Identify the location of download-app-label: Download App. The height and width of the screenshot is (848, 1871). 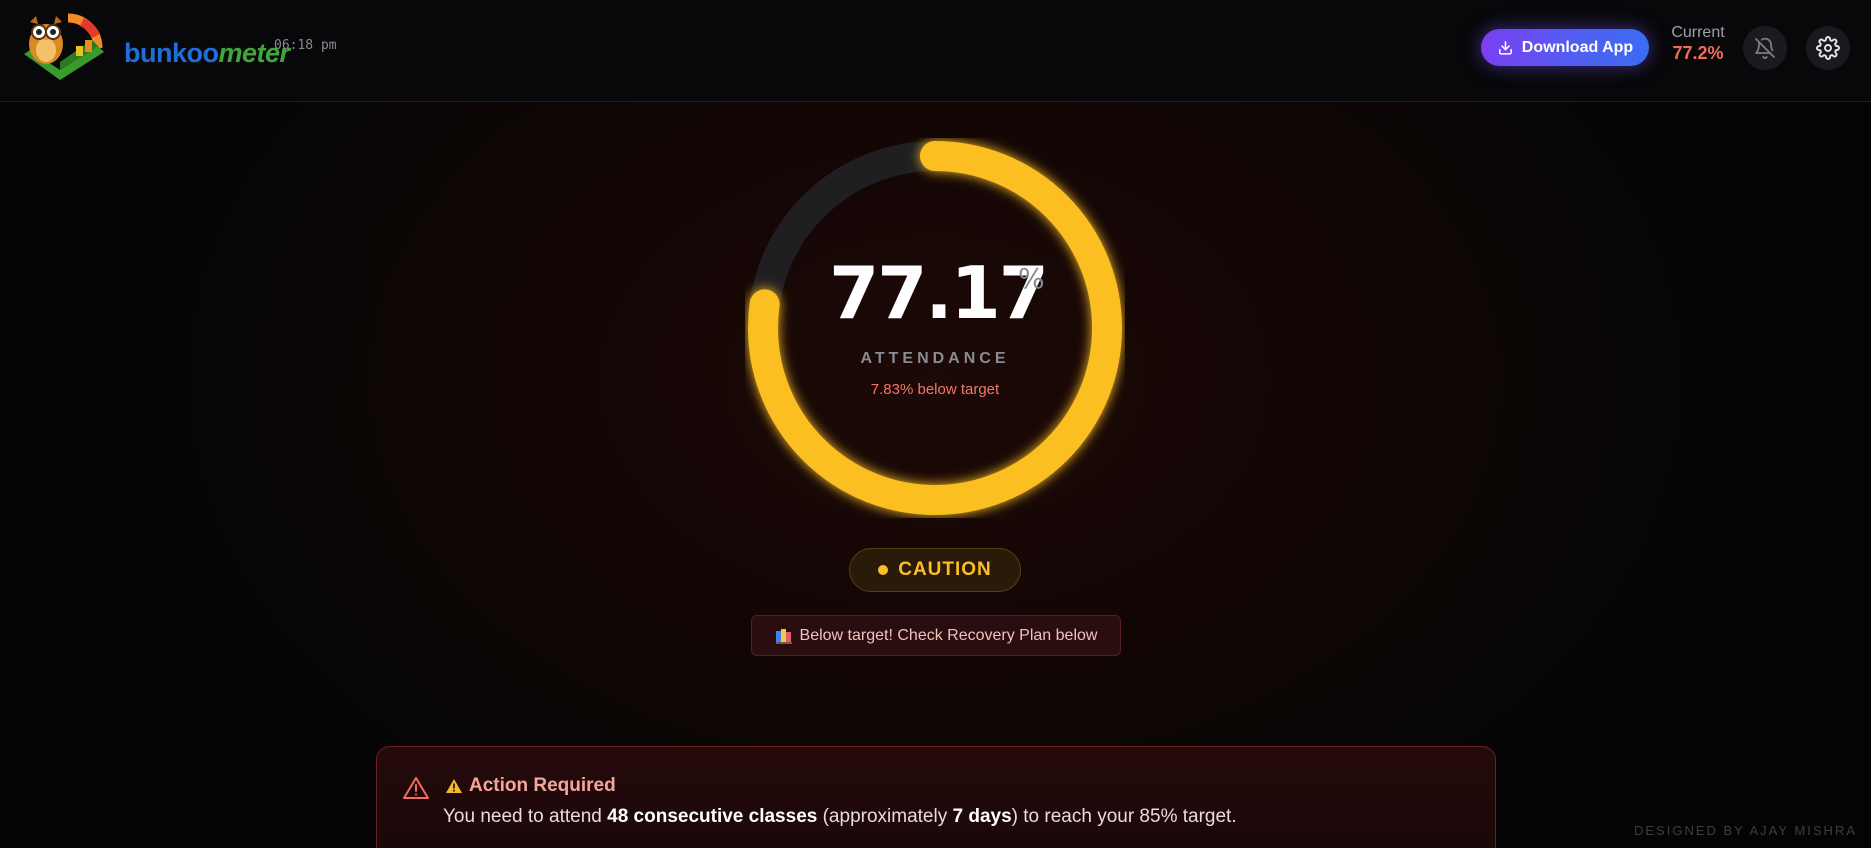
(1577, 47).